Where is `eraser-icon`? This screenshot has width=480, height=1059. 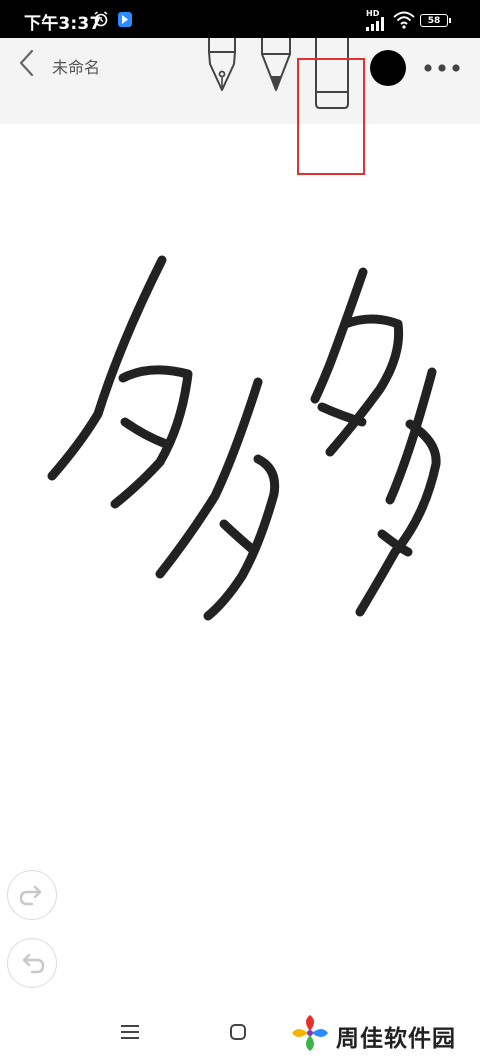 eraser-icon is located at coordinates (332, 75).